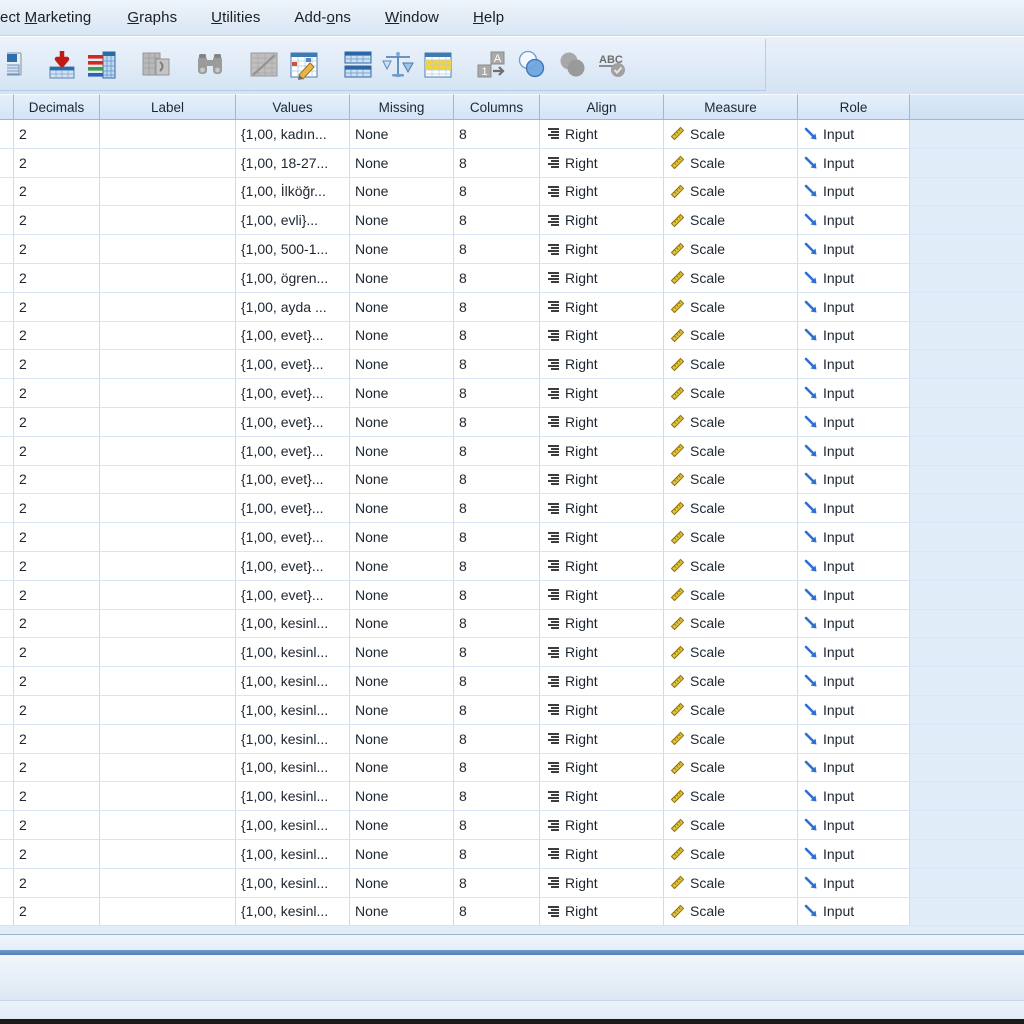  I want to click on column-header-measure: Measure, so click(731, 107).